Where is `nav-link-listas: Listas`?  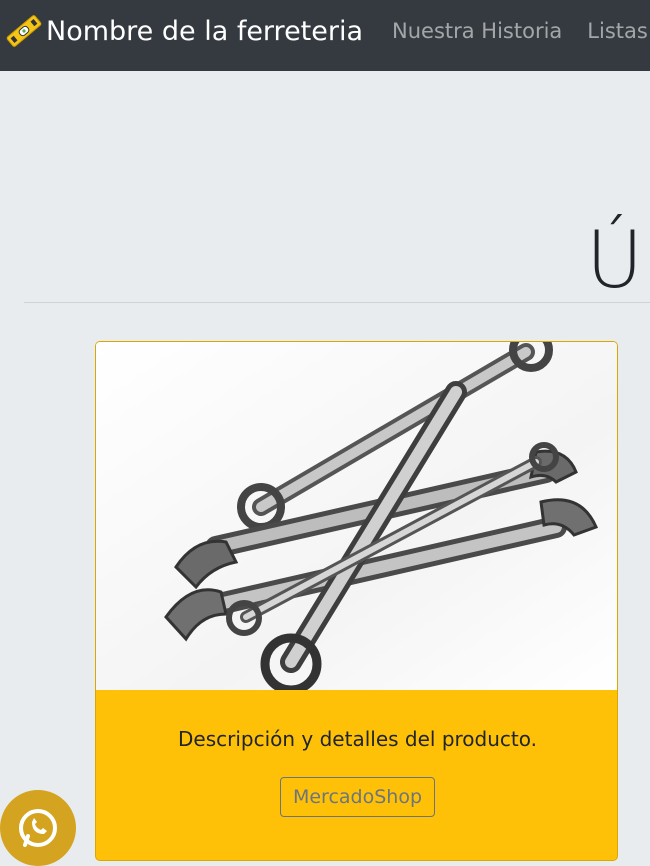
nav-link-listas: Listas is located at coordinates (617, 31).